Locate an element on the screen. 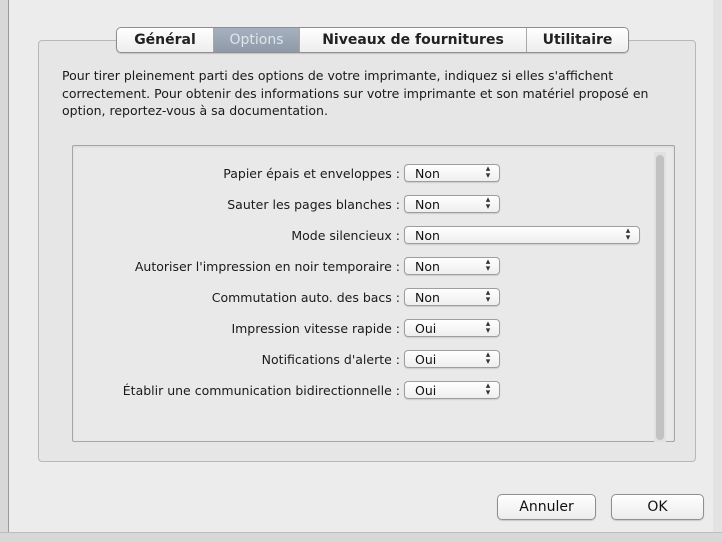 The width and height of the screenshot is (722, 542). option-row-skip-blank: Sauter les pages blanches : Non ▴ ▾ is located at coordinates (288, 204).